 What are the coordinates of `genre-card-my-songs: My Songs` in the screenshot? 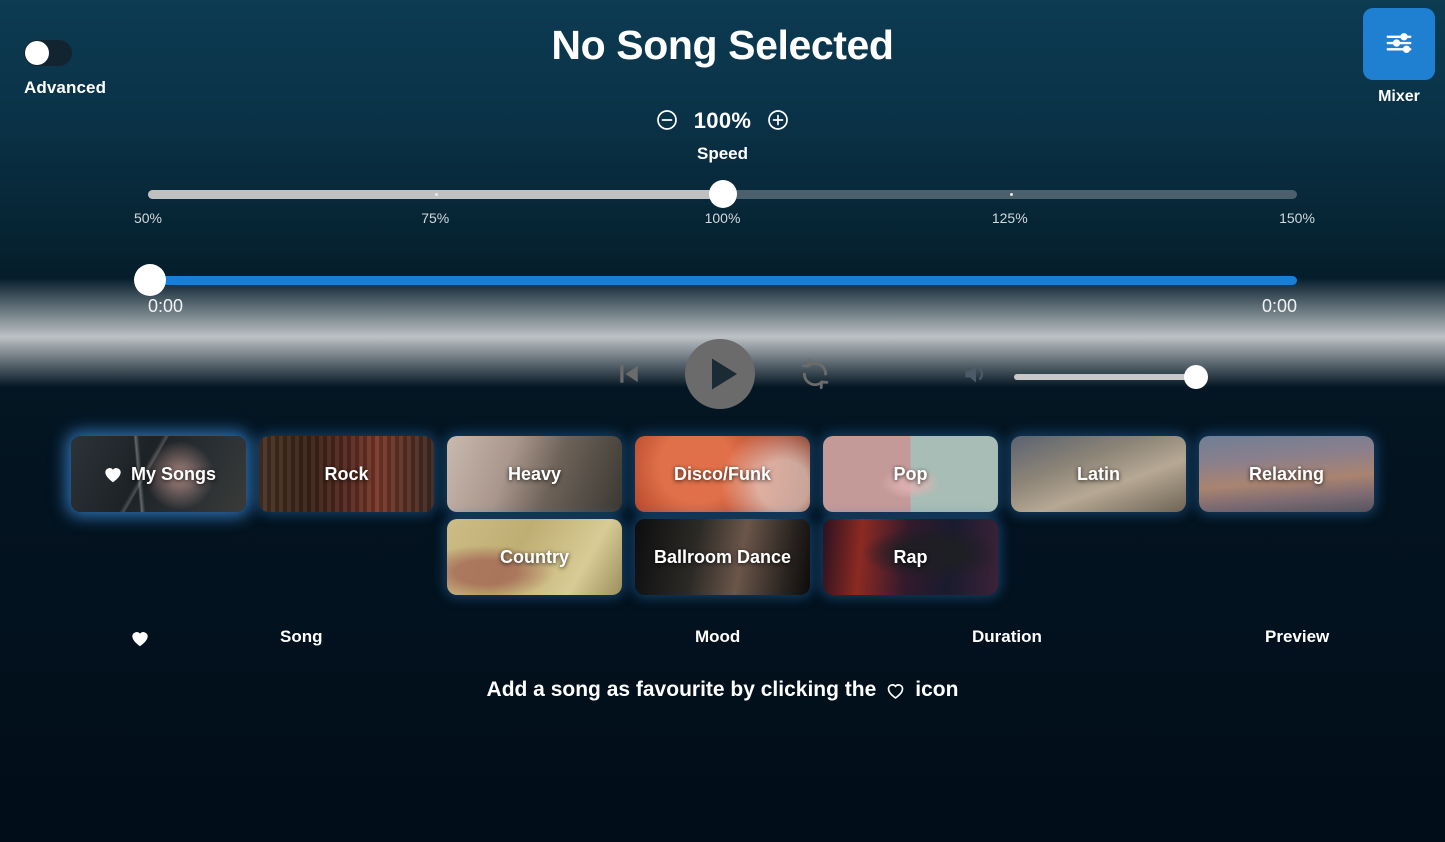 It's located at (158, 474).